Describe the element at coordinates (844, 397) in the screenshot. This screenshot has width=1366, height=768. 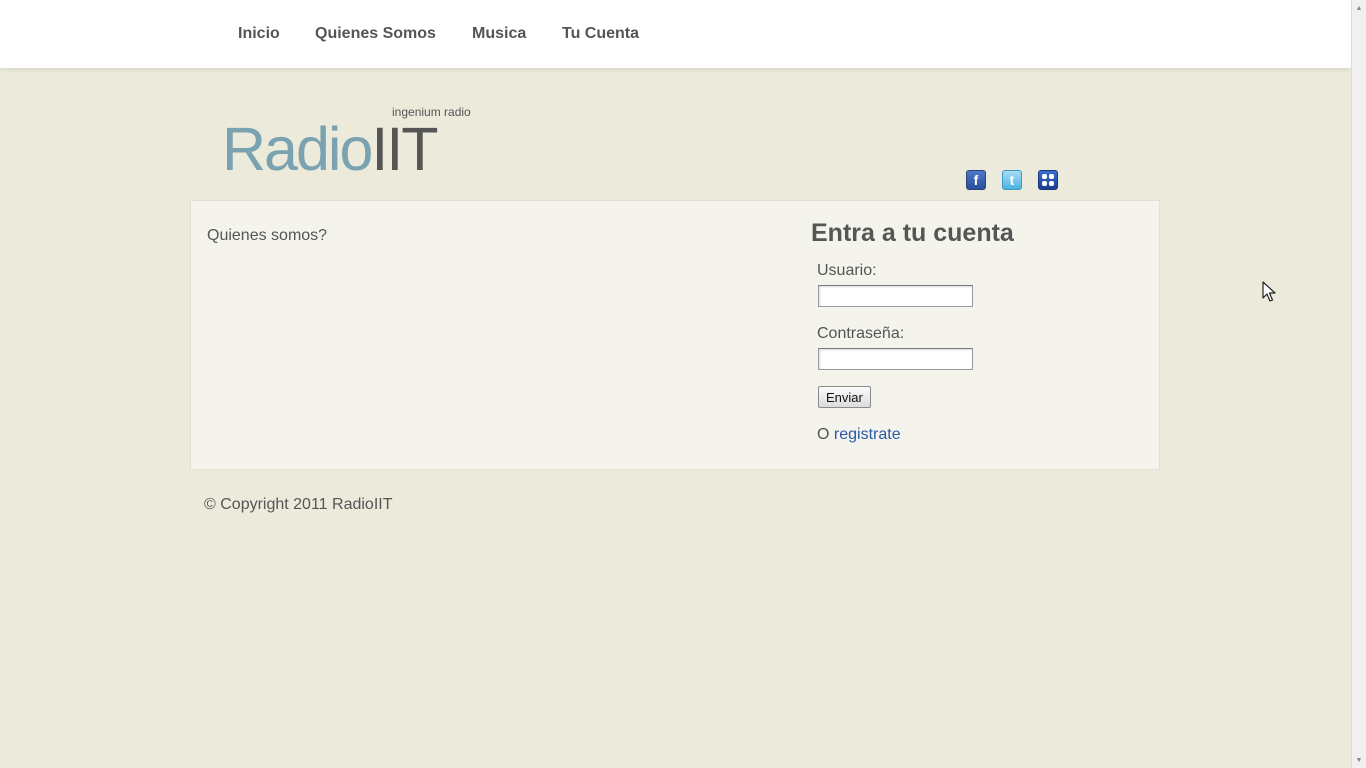
I see `submit-button: Enviar` at that location.